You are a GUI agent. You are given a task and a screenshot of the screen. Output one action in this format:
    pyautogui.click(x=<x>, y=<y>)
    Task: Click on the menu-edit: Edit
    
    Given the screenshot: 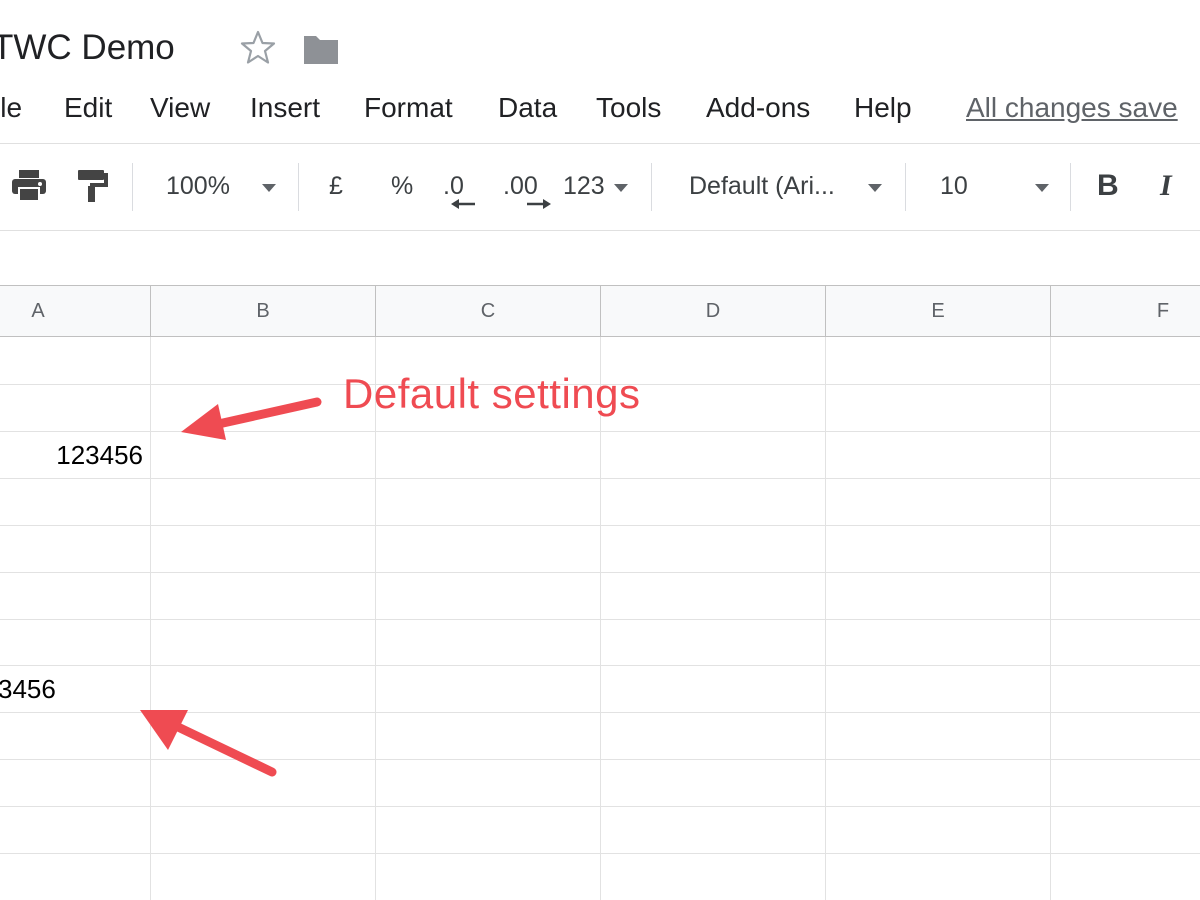 What is the action you would take?
    pyautogui.click(x=88, y=108)
    